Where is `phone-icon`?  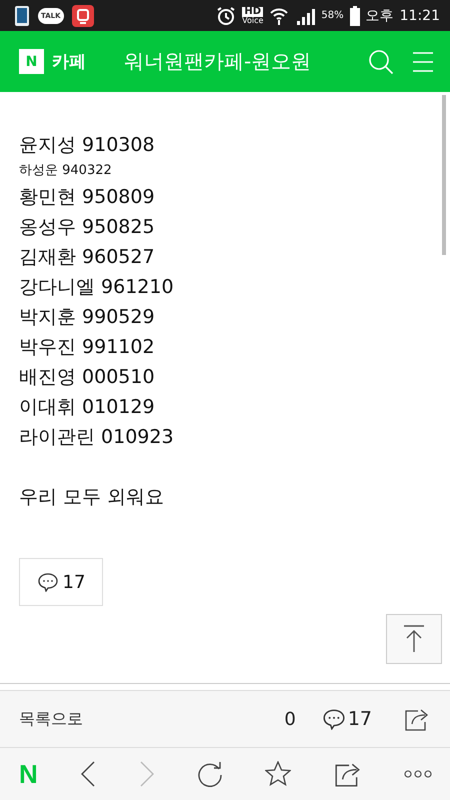
phone-icon is located at coordinates (22, 15).